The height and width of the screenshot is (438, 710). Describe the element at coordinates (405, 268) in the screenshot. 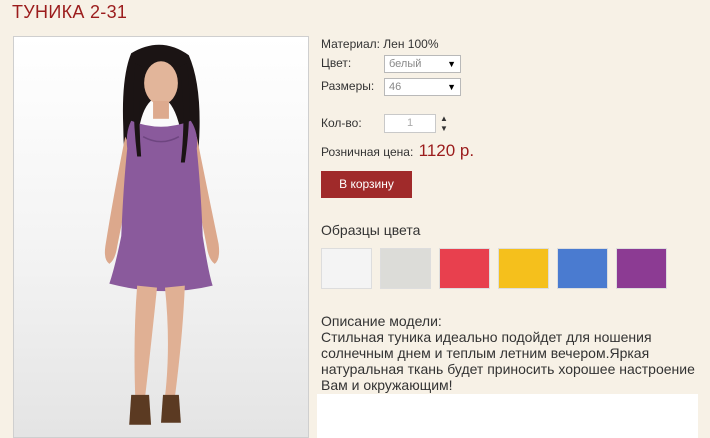

I see `swatch-light-gray` at that location.